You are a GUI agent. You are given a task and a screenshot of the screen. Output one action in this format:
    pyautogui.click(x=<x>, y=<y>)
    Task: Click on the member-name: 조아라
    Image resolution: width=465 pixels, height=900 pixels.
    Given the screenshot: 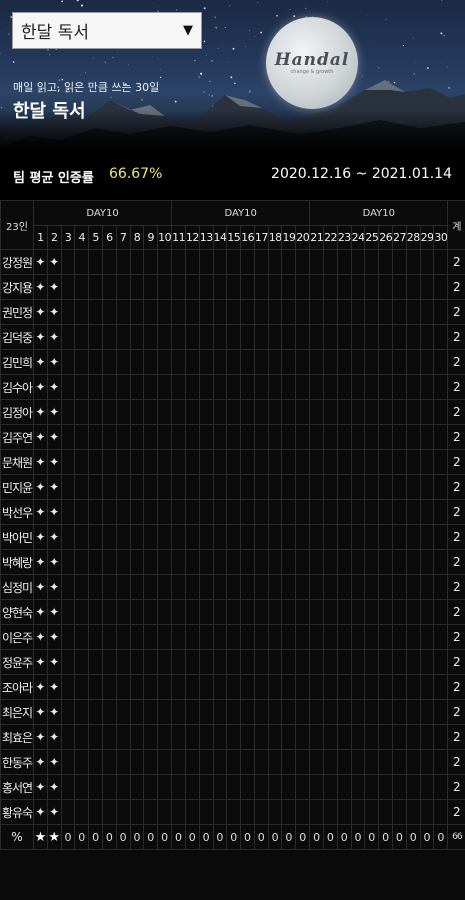 What is the action you would take?
    pyautogui.click(x=17, y=687)
    